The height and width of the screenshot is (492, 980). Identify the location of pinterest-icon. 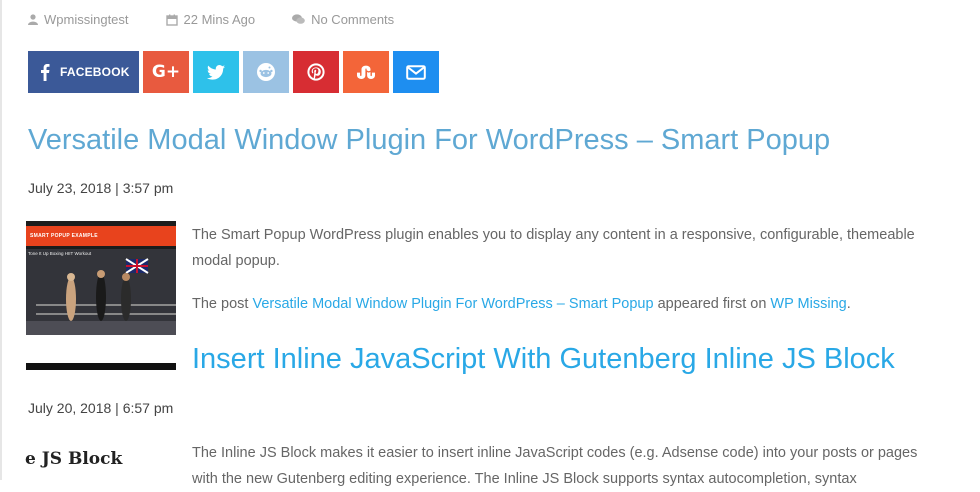
(316, 72).